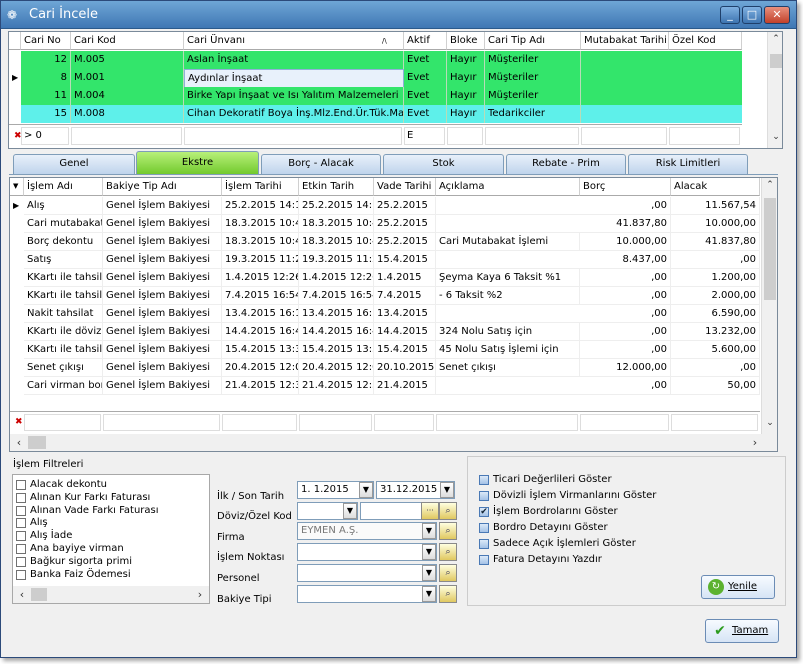 The height and width of the screenshot is (664, 803). I want to click on column-header: Cari Tip Adı, so click(533, 41).